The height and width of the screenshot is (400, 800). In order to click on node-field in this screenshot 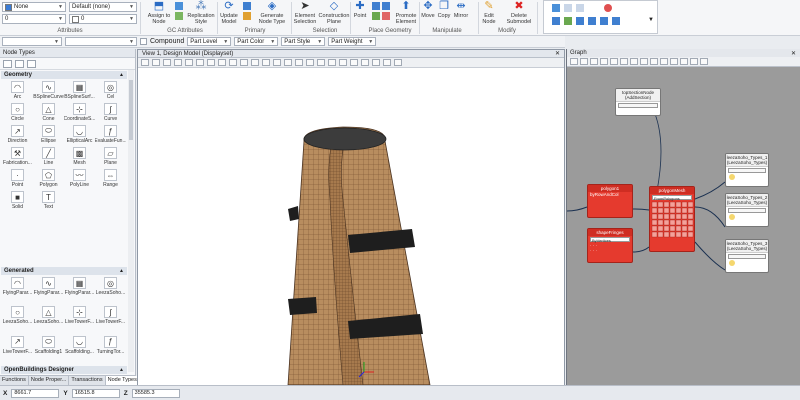, I will do `click(638, 105)`.